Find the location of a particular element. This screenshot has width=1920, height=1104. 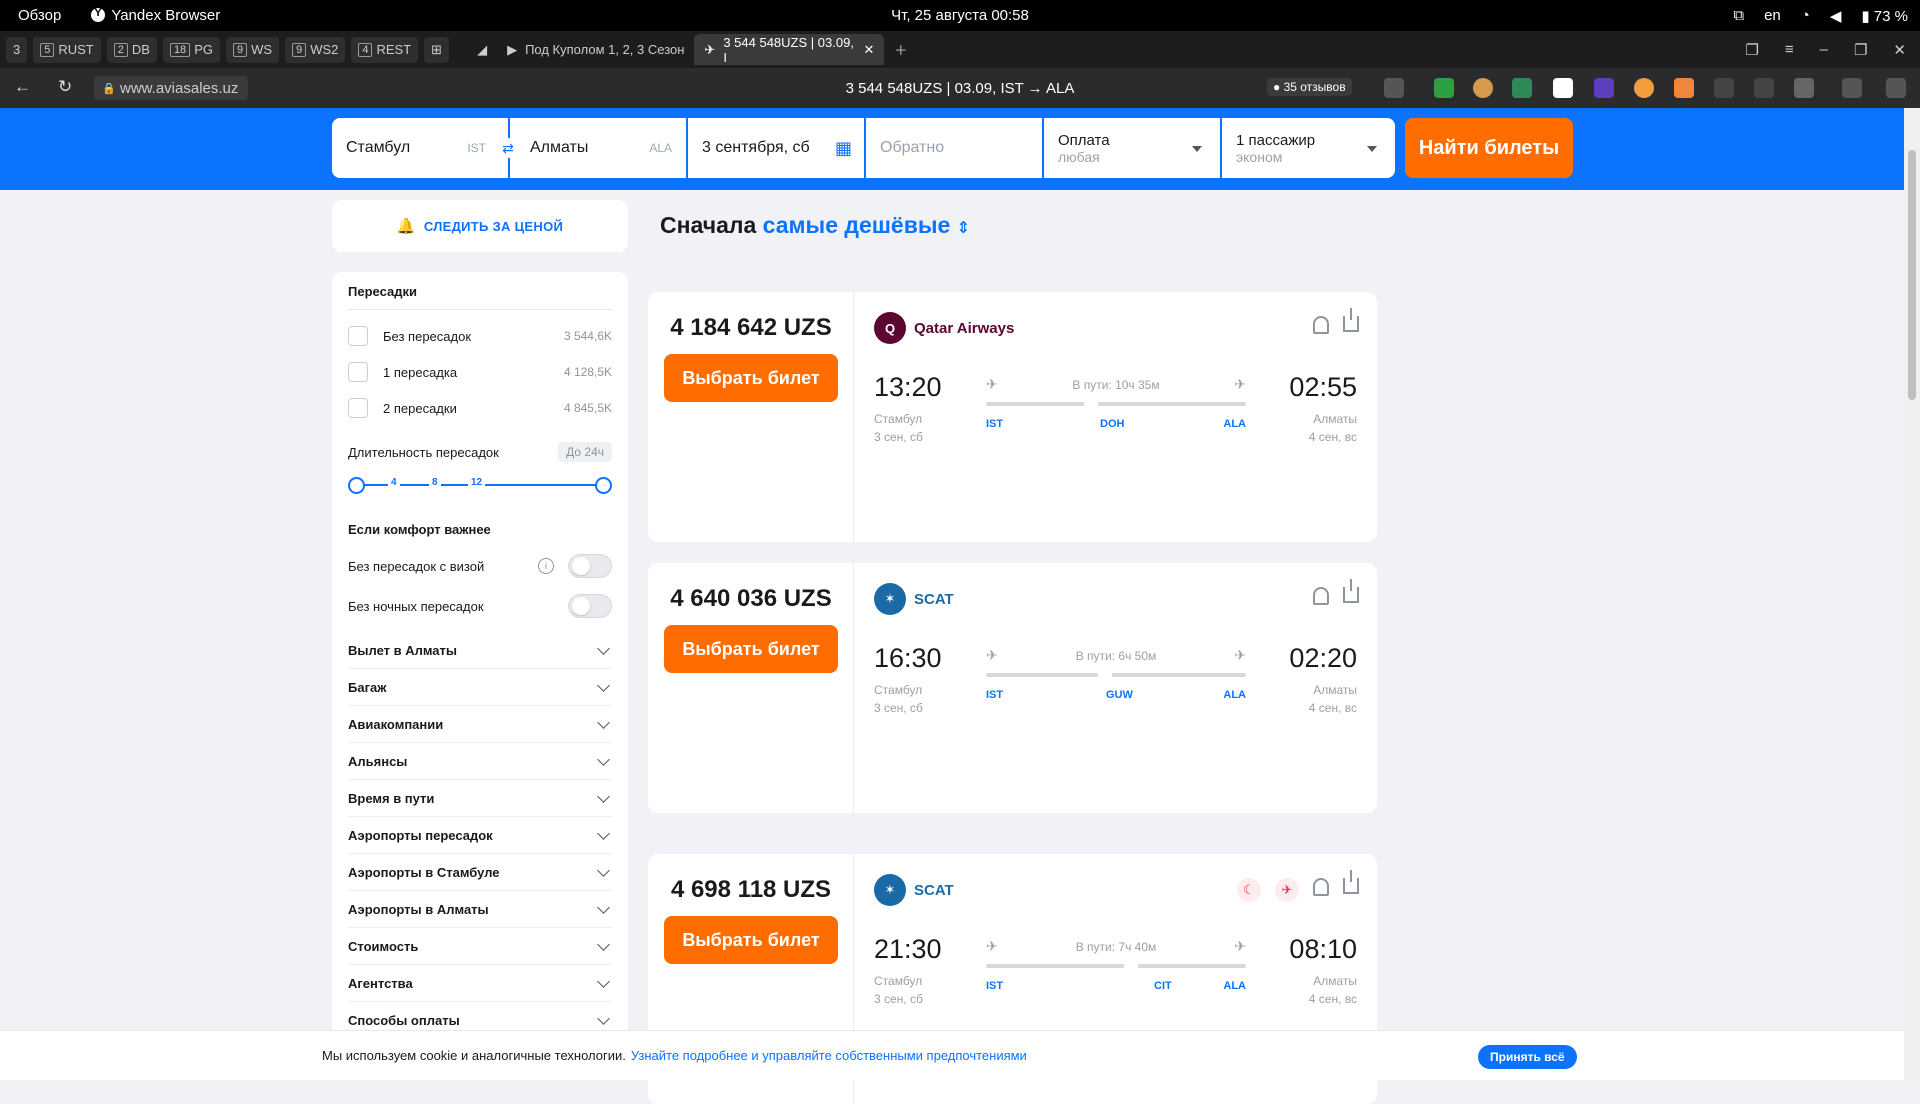

origin-city: Стамбул is located at coordinates (378, 147).